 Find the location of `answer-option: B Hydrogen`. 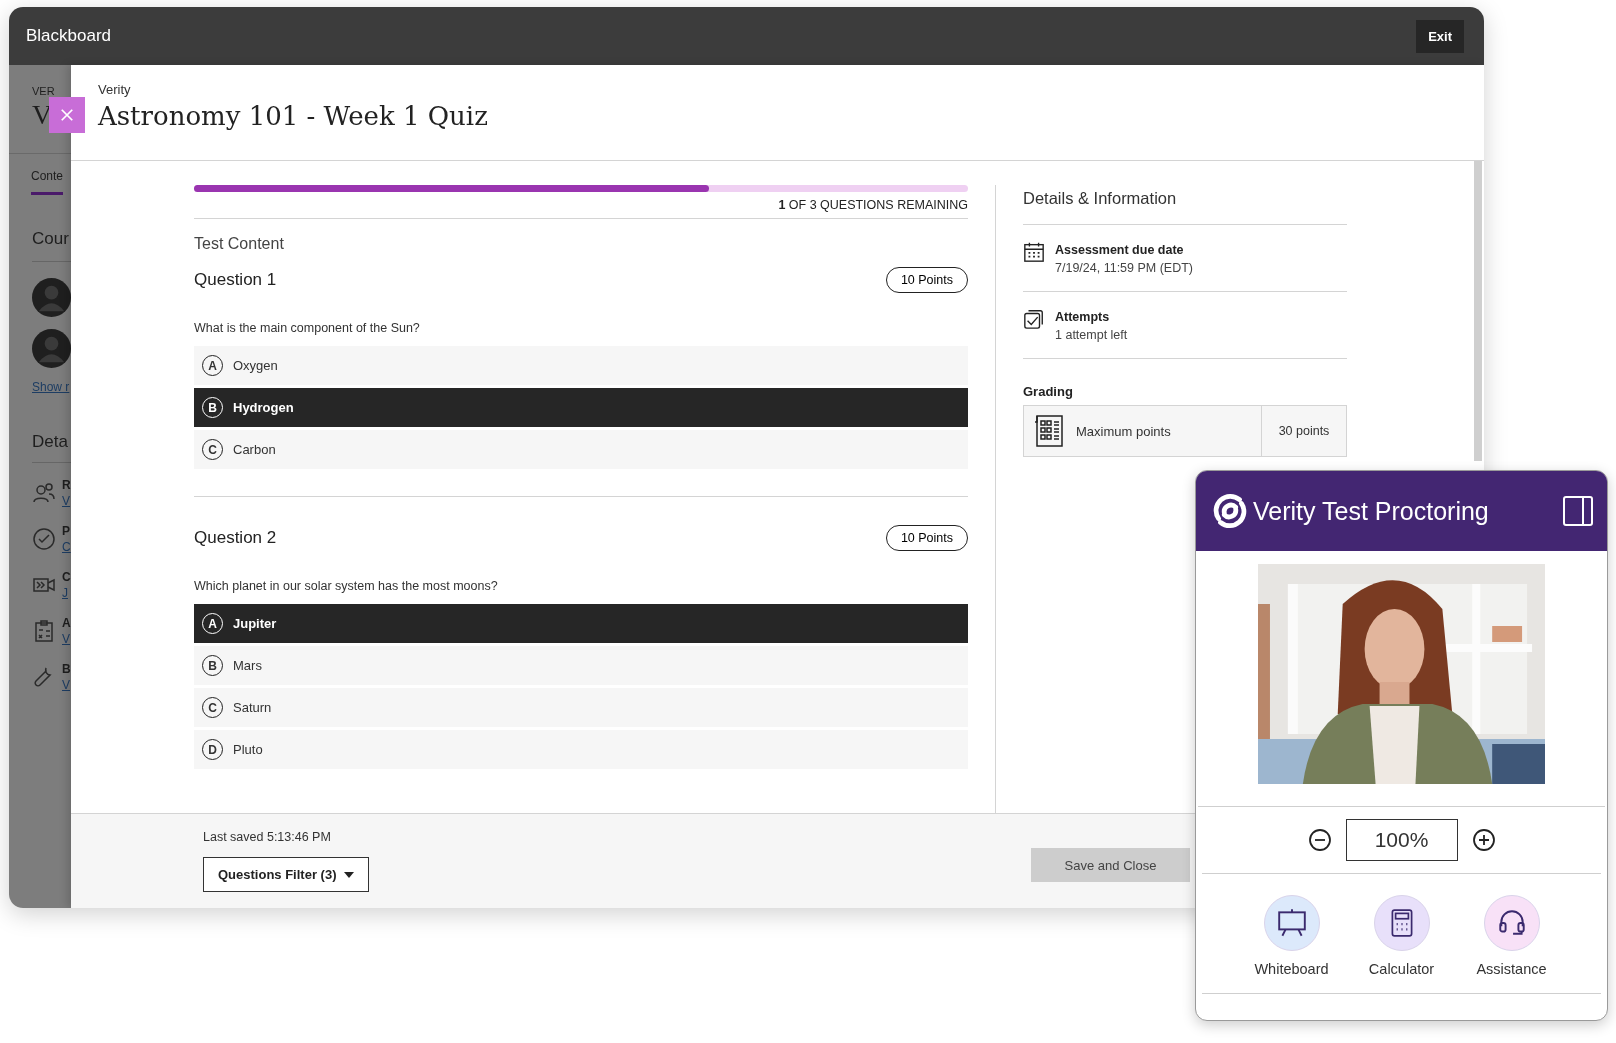

answer-option: B Hydrogen is located at coordinates (581, 407).